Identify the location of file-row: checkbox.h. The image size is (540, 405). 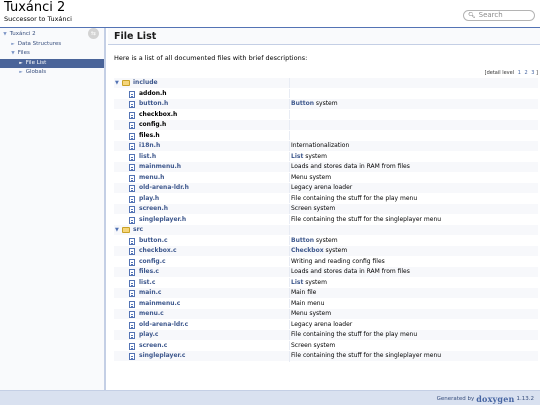
(326, 114).